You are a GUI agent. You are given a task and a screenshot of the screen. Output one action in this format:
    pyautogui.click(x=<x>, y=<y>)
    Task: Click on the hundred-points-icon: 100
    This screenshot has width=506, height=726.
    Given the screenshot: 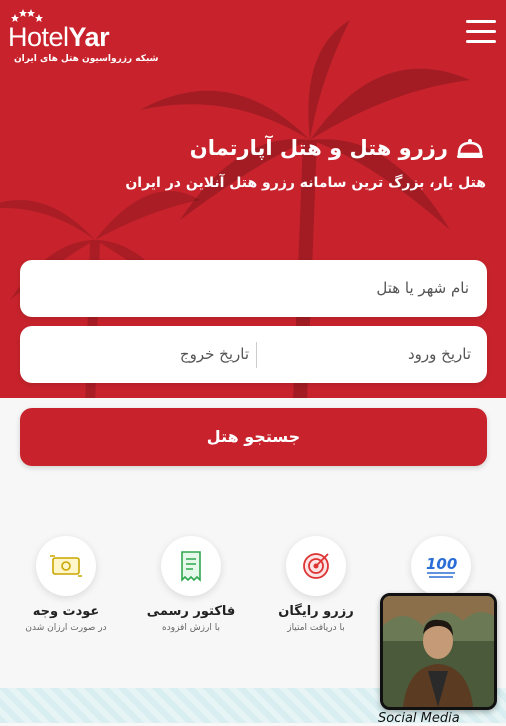 What is the action you would take?
    pyautogui.click(x=441, y=566)
    